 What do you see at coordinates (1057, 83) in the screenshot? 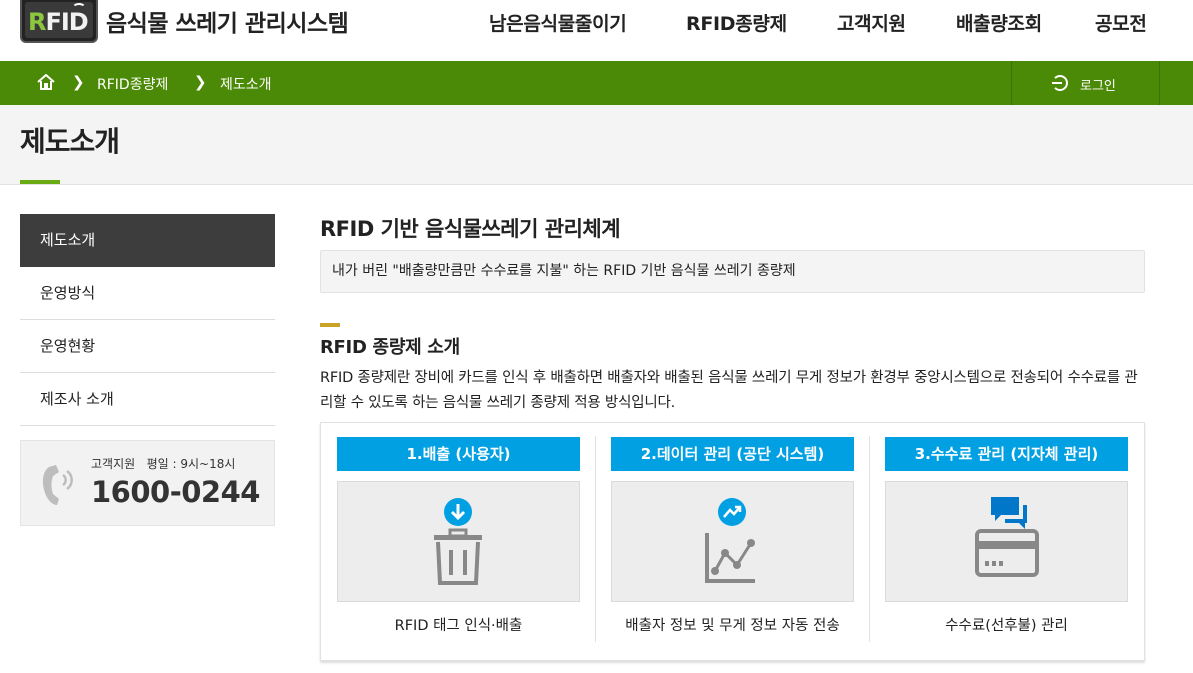
I see `login-arrow` at bounding box center [1057, 83].